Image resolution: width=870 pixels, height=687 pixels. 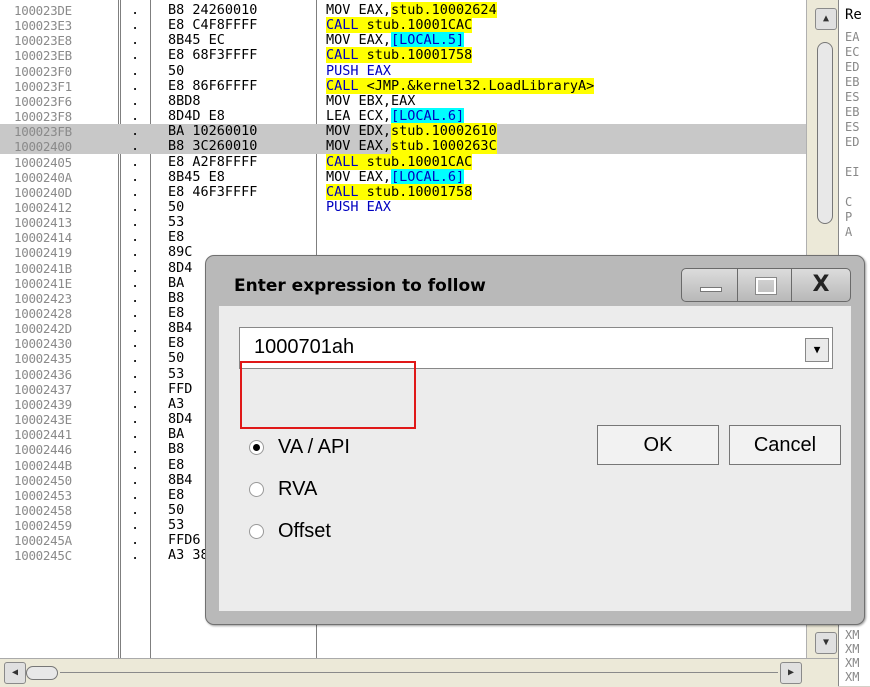 I want to click on instruction-part: PUSH EAX, so click(x=359, y=206).